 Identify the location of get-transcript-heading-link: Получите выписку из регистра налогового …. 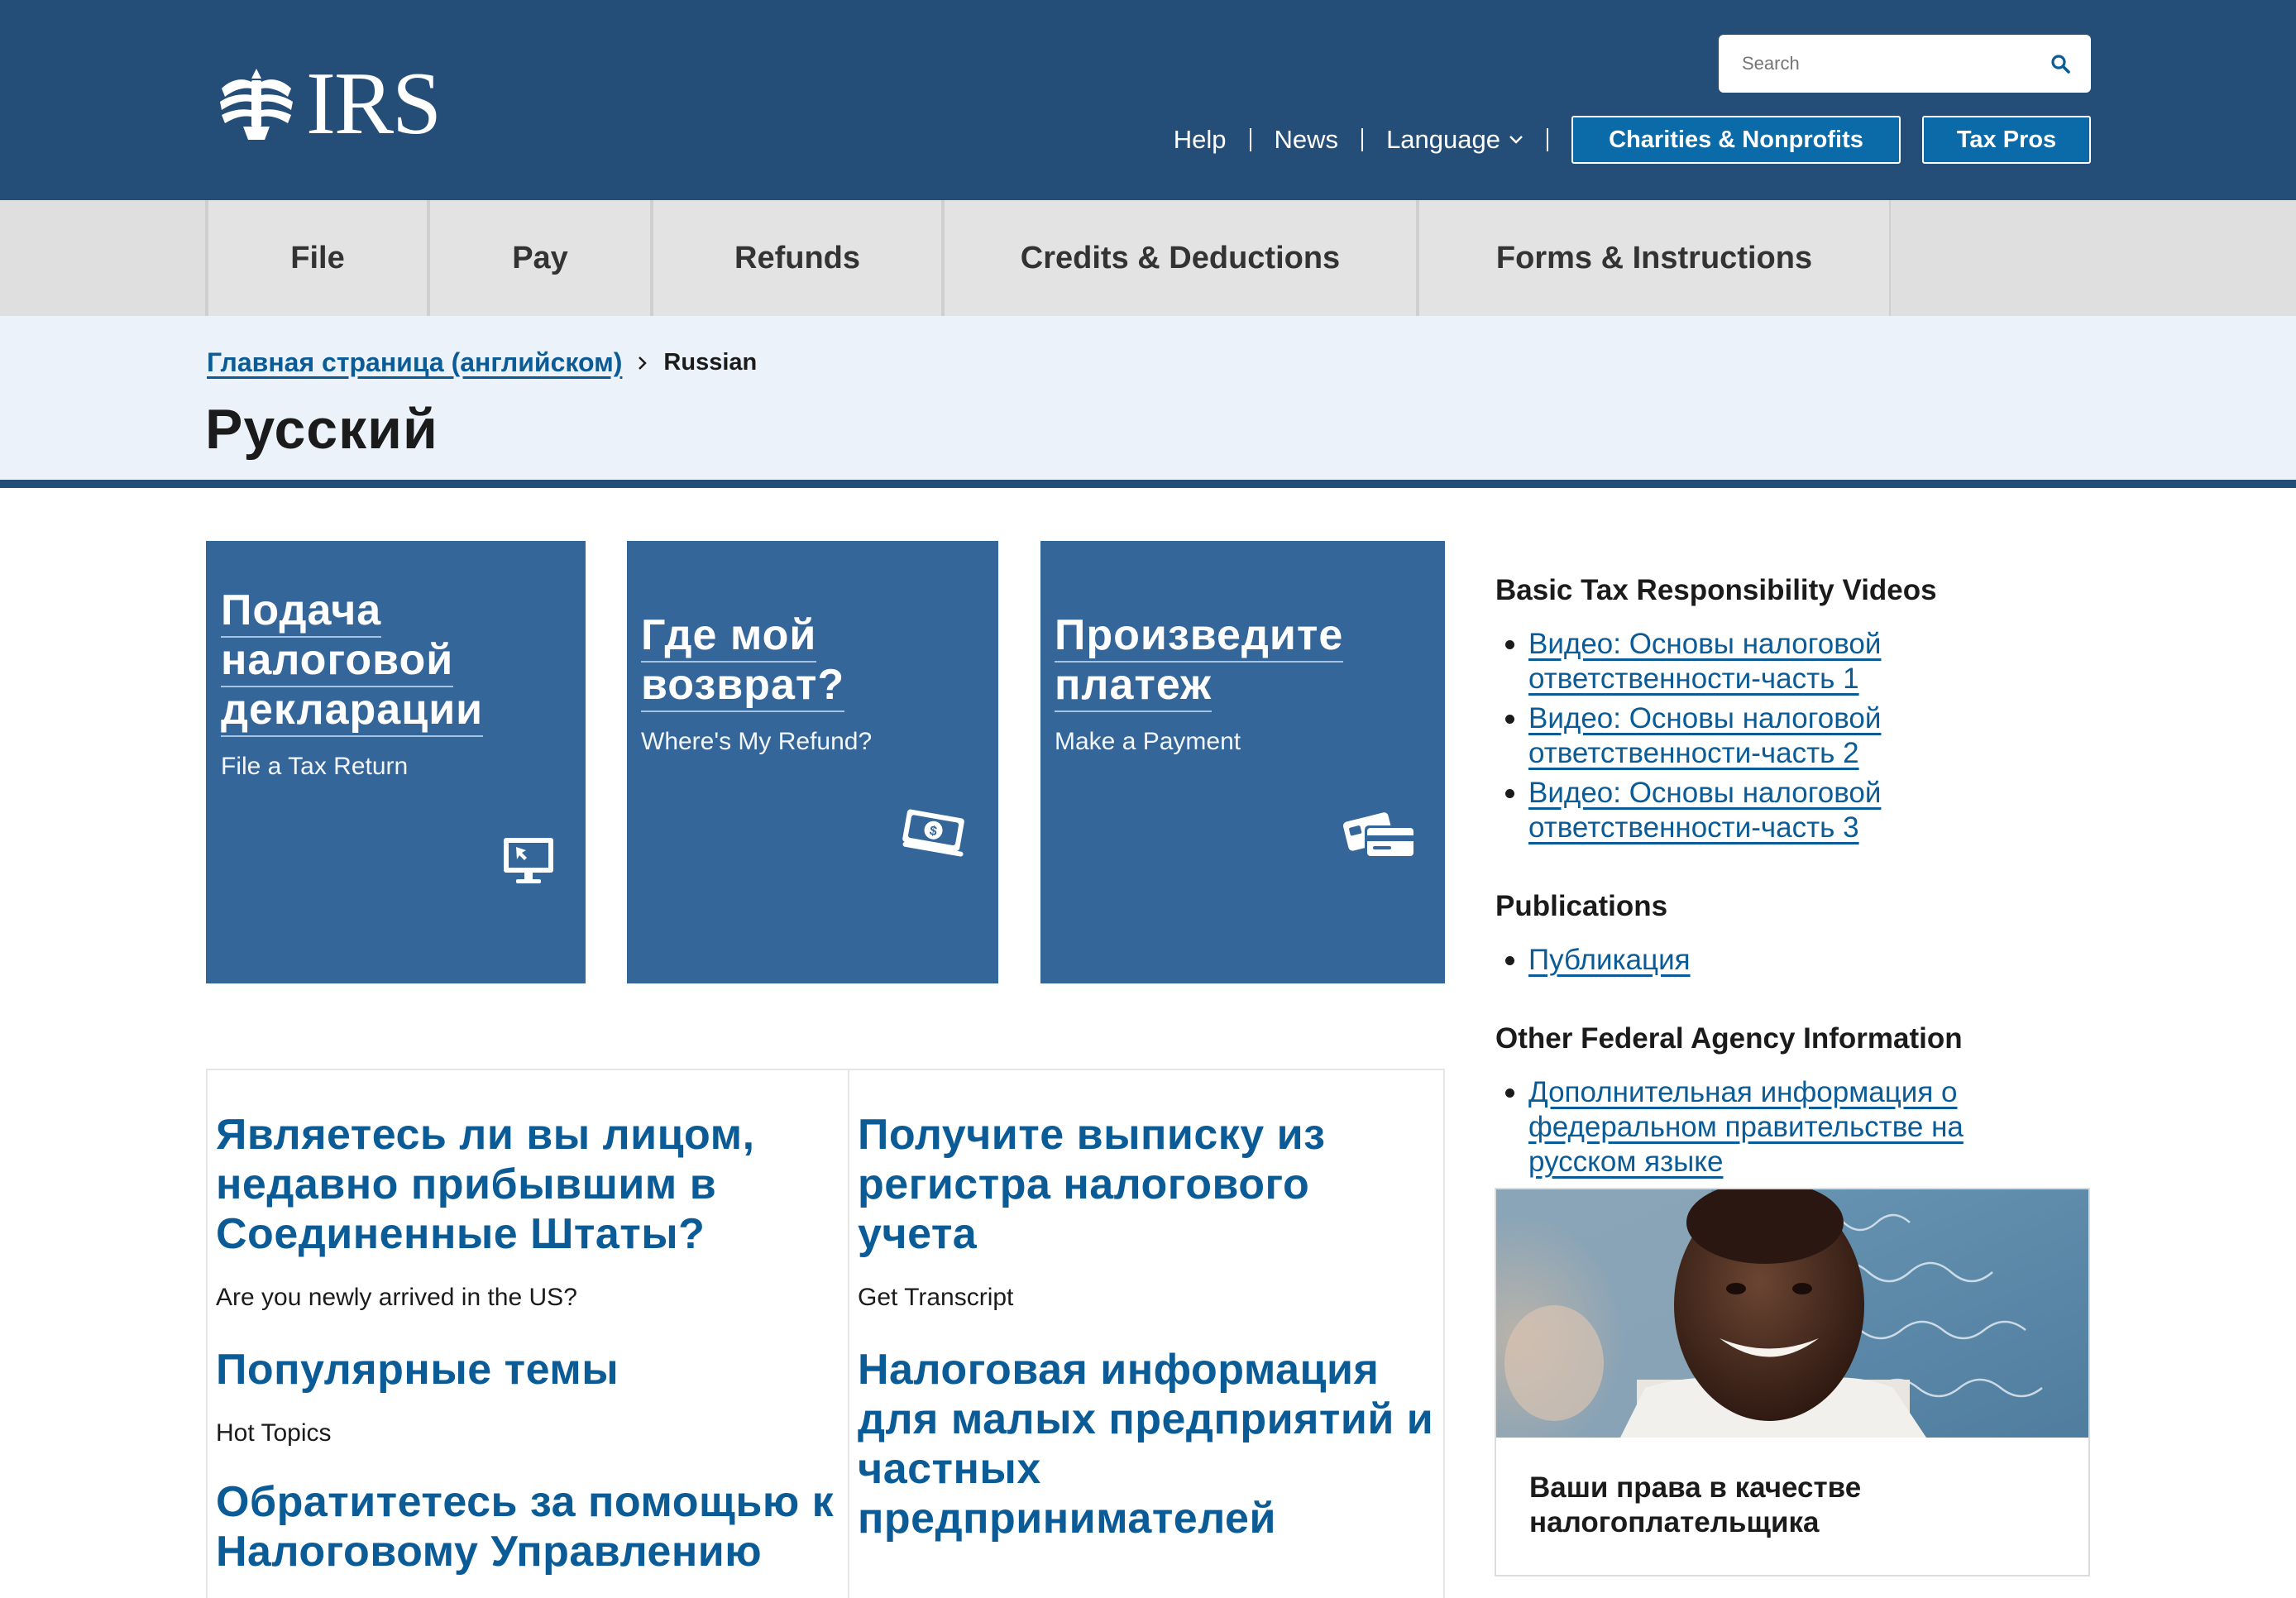
(1147, 1184).